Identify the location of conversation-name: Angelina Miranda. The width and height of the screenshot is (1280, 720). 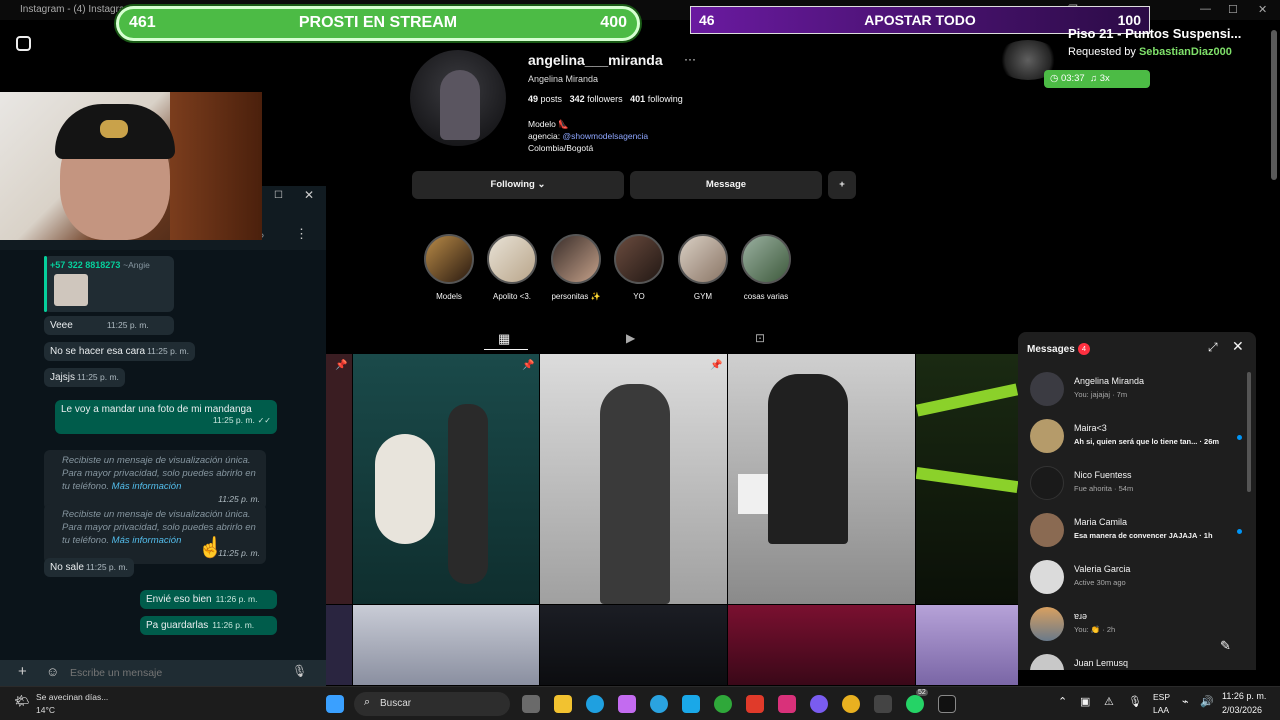
(1109, 381).